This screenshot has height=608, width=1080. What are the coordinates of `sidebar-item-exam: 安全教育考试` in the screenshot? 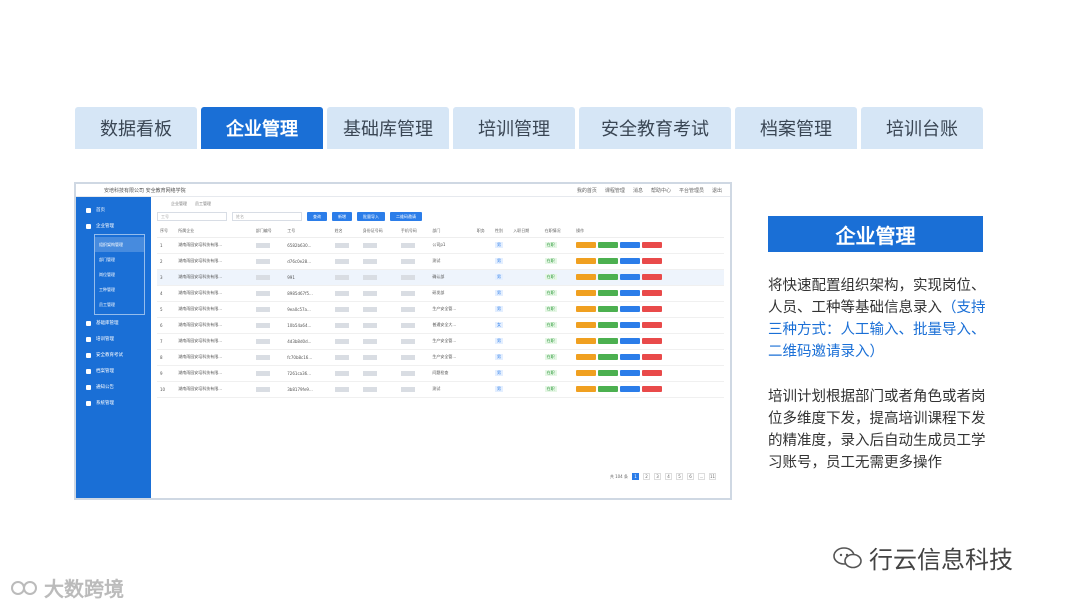 It's located at (113, 355).